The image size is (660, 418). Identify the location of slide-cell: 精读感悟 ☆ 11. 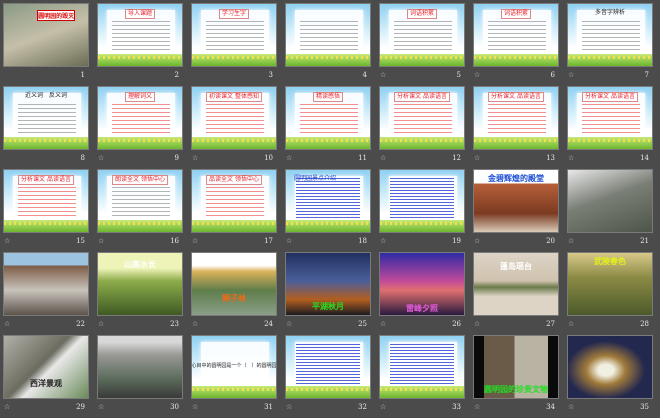
(328, 127).